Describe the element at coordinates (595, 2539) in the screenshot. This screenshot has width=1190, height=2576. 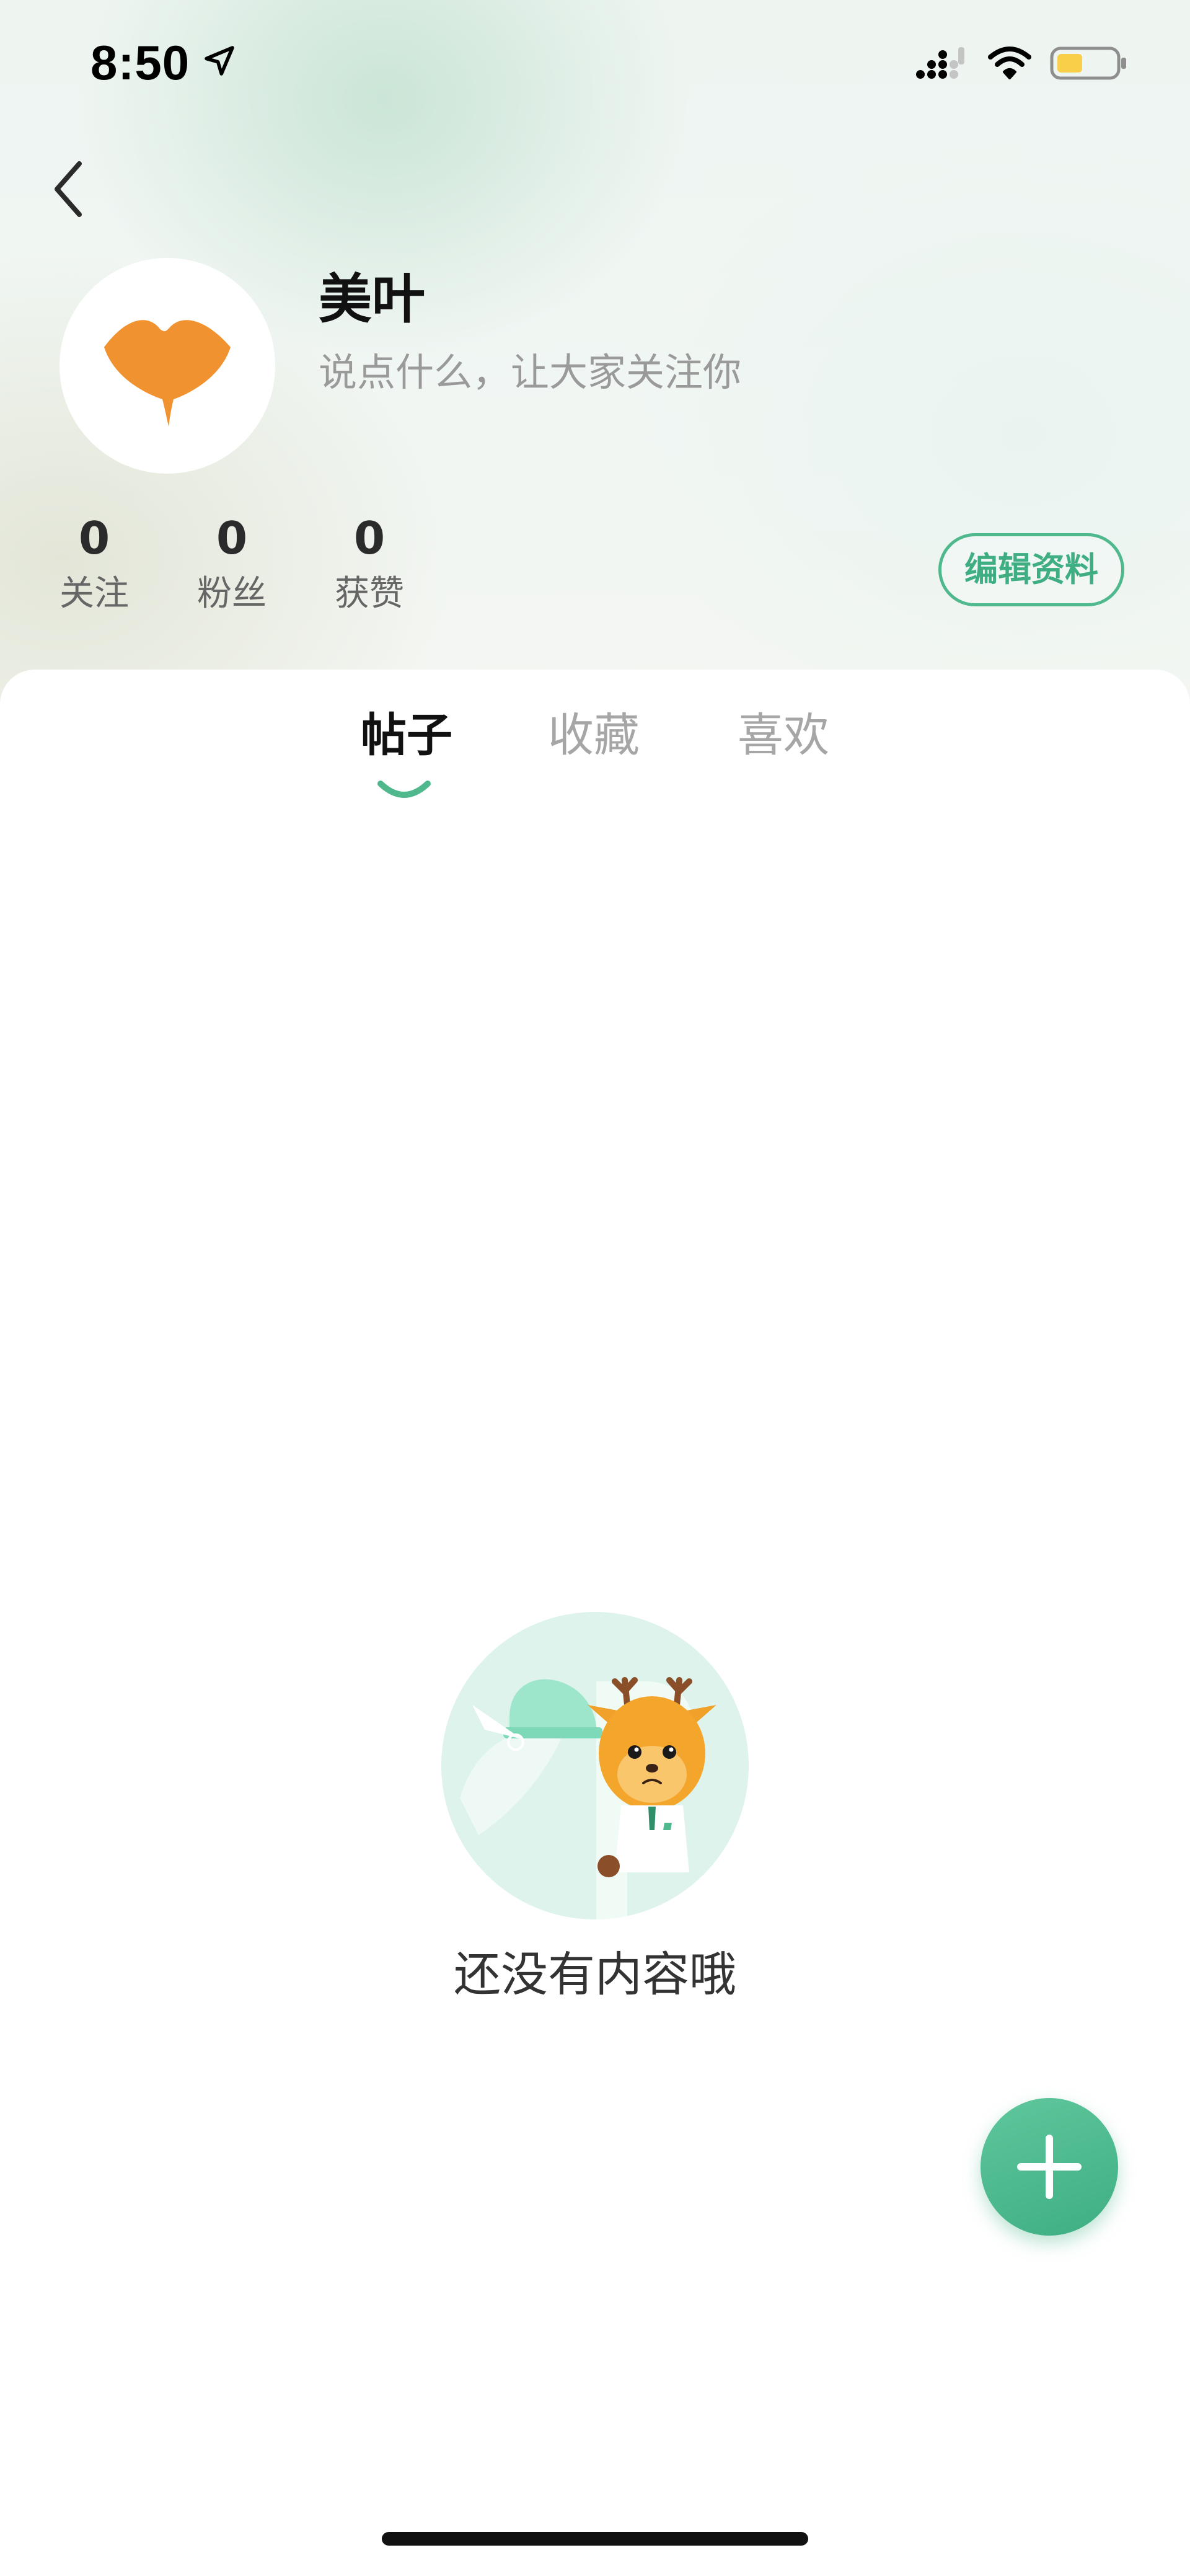
I see `home-indicator` at that location.